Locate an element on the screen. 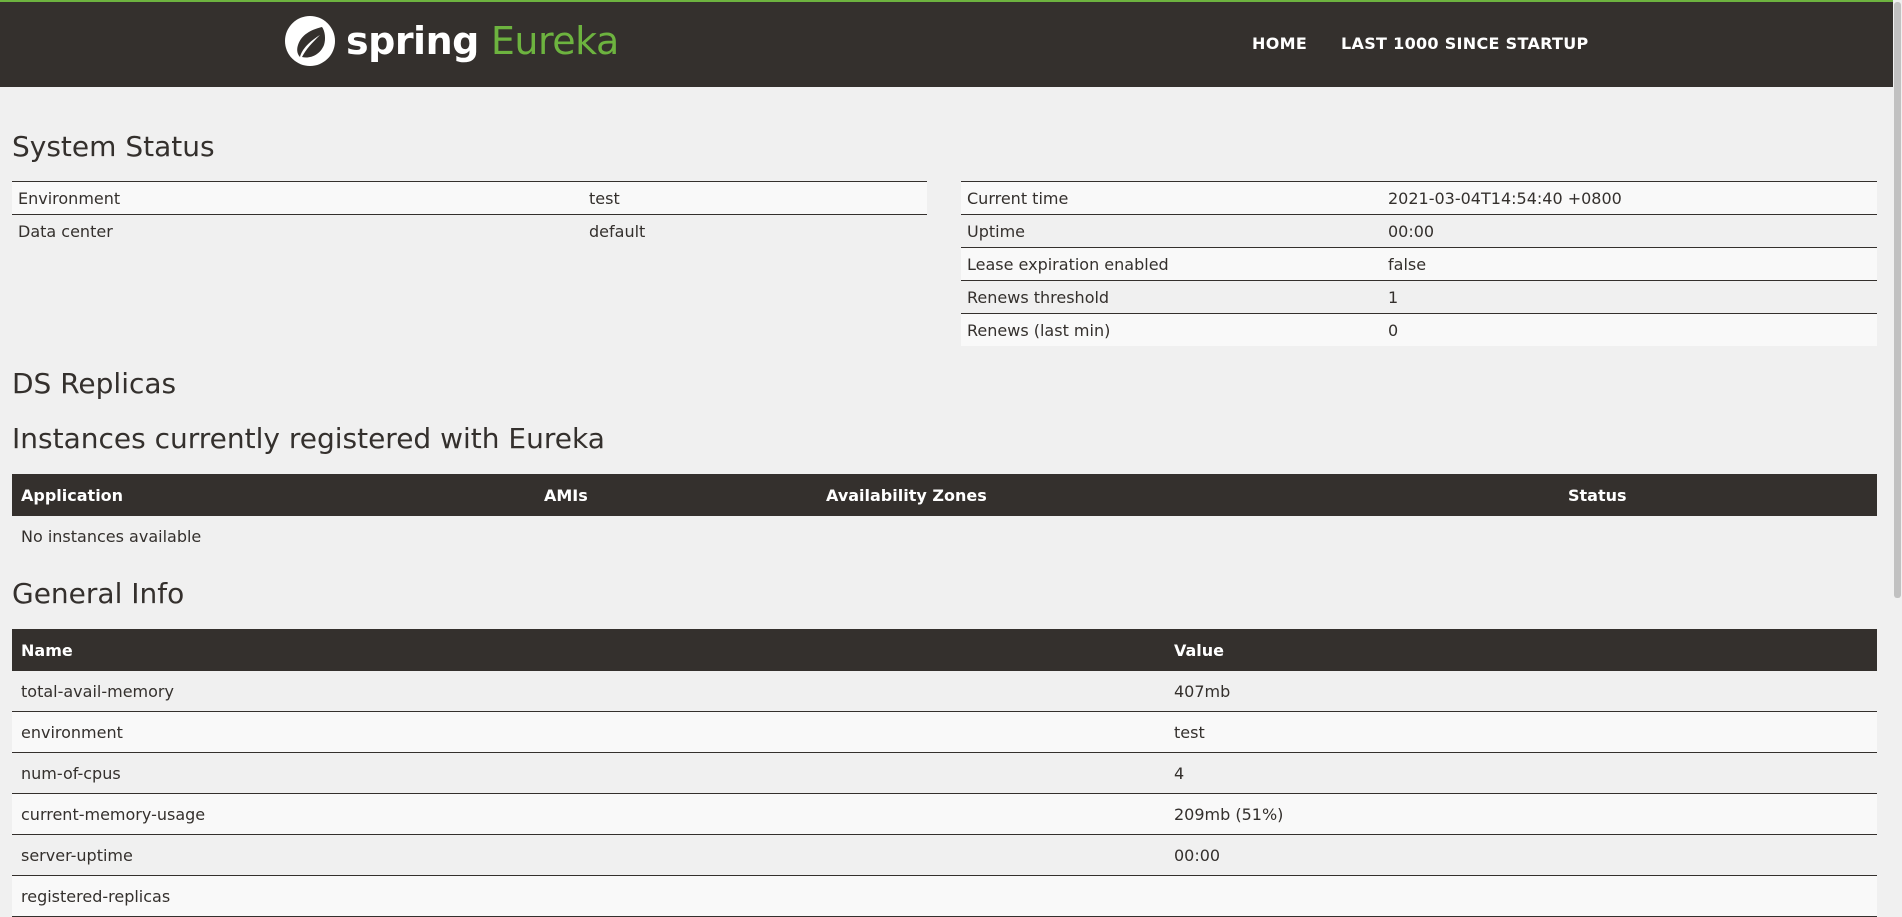 This screenshot has height=917, width=1902. brand-wordmark: spring Eureka is located at coordinates (482, 41).